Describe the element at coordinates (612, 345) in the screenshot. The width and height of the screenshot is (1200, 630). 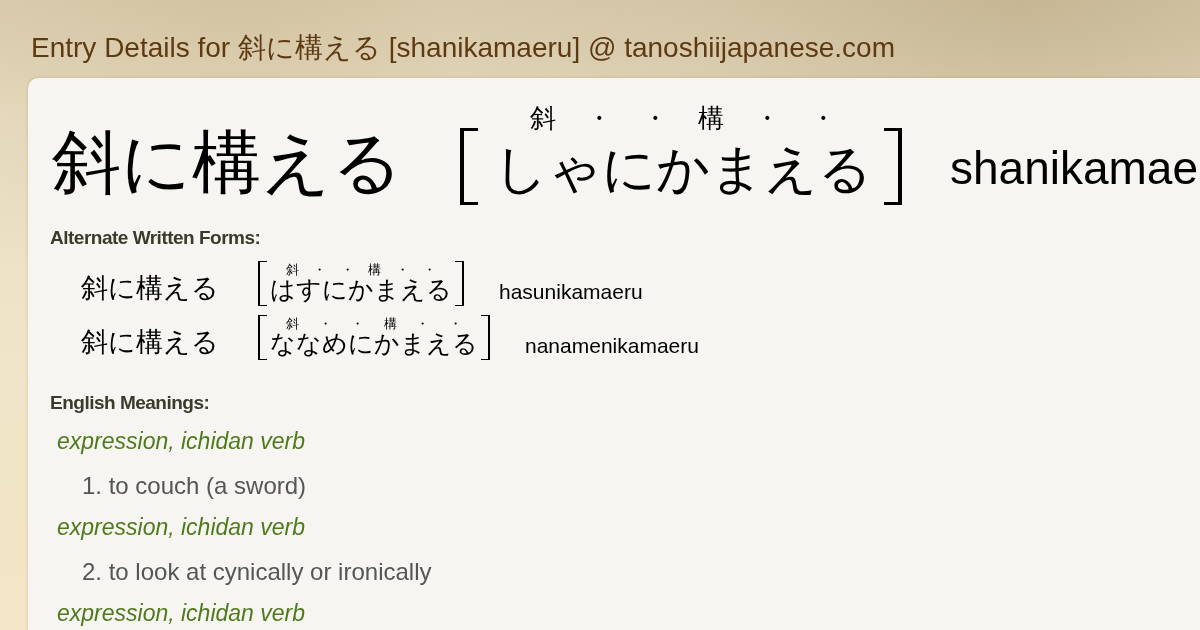
I see `romaji-text: nanamenikamaeru` at that location.